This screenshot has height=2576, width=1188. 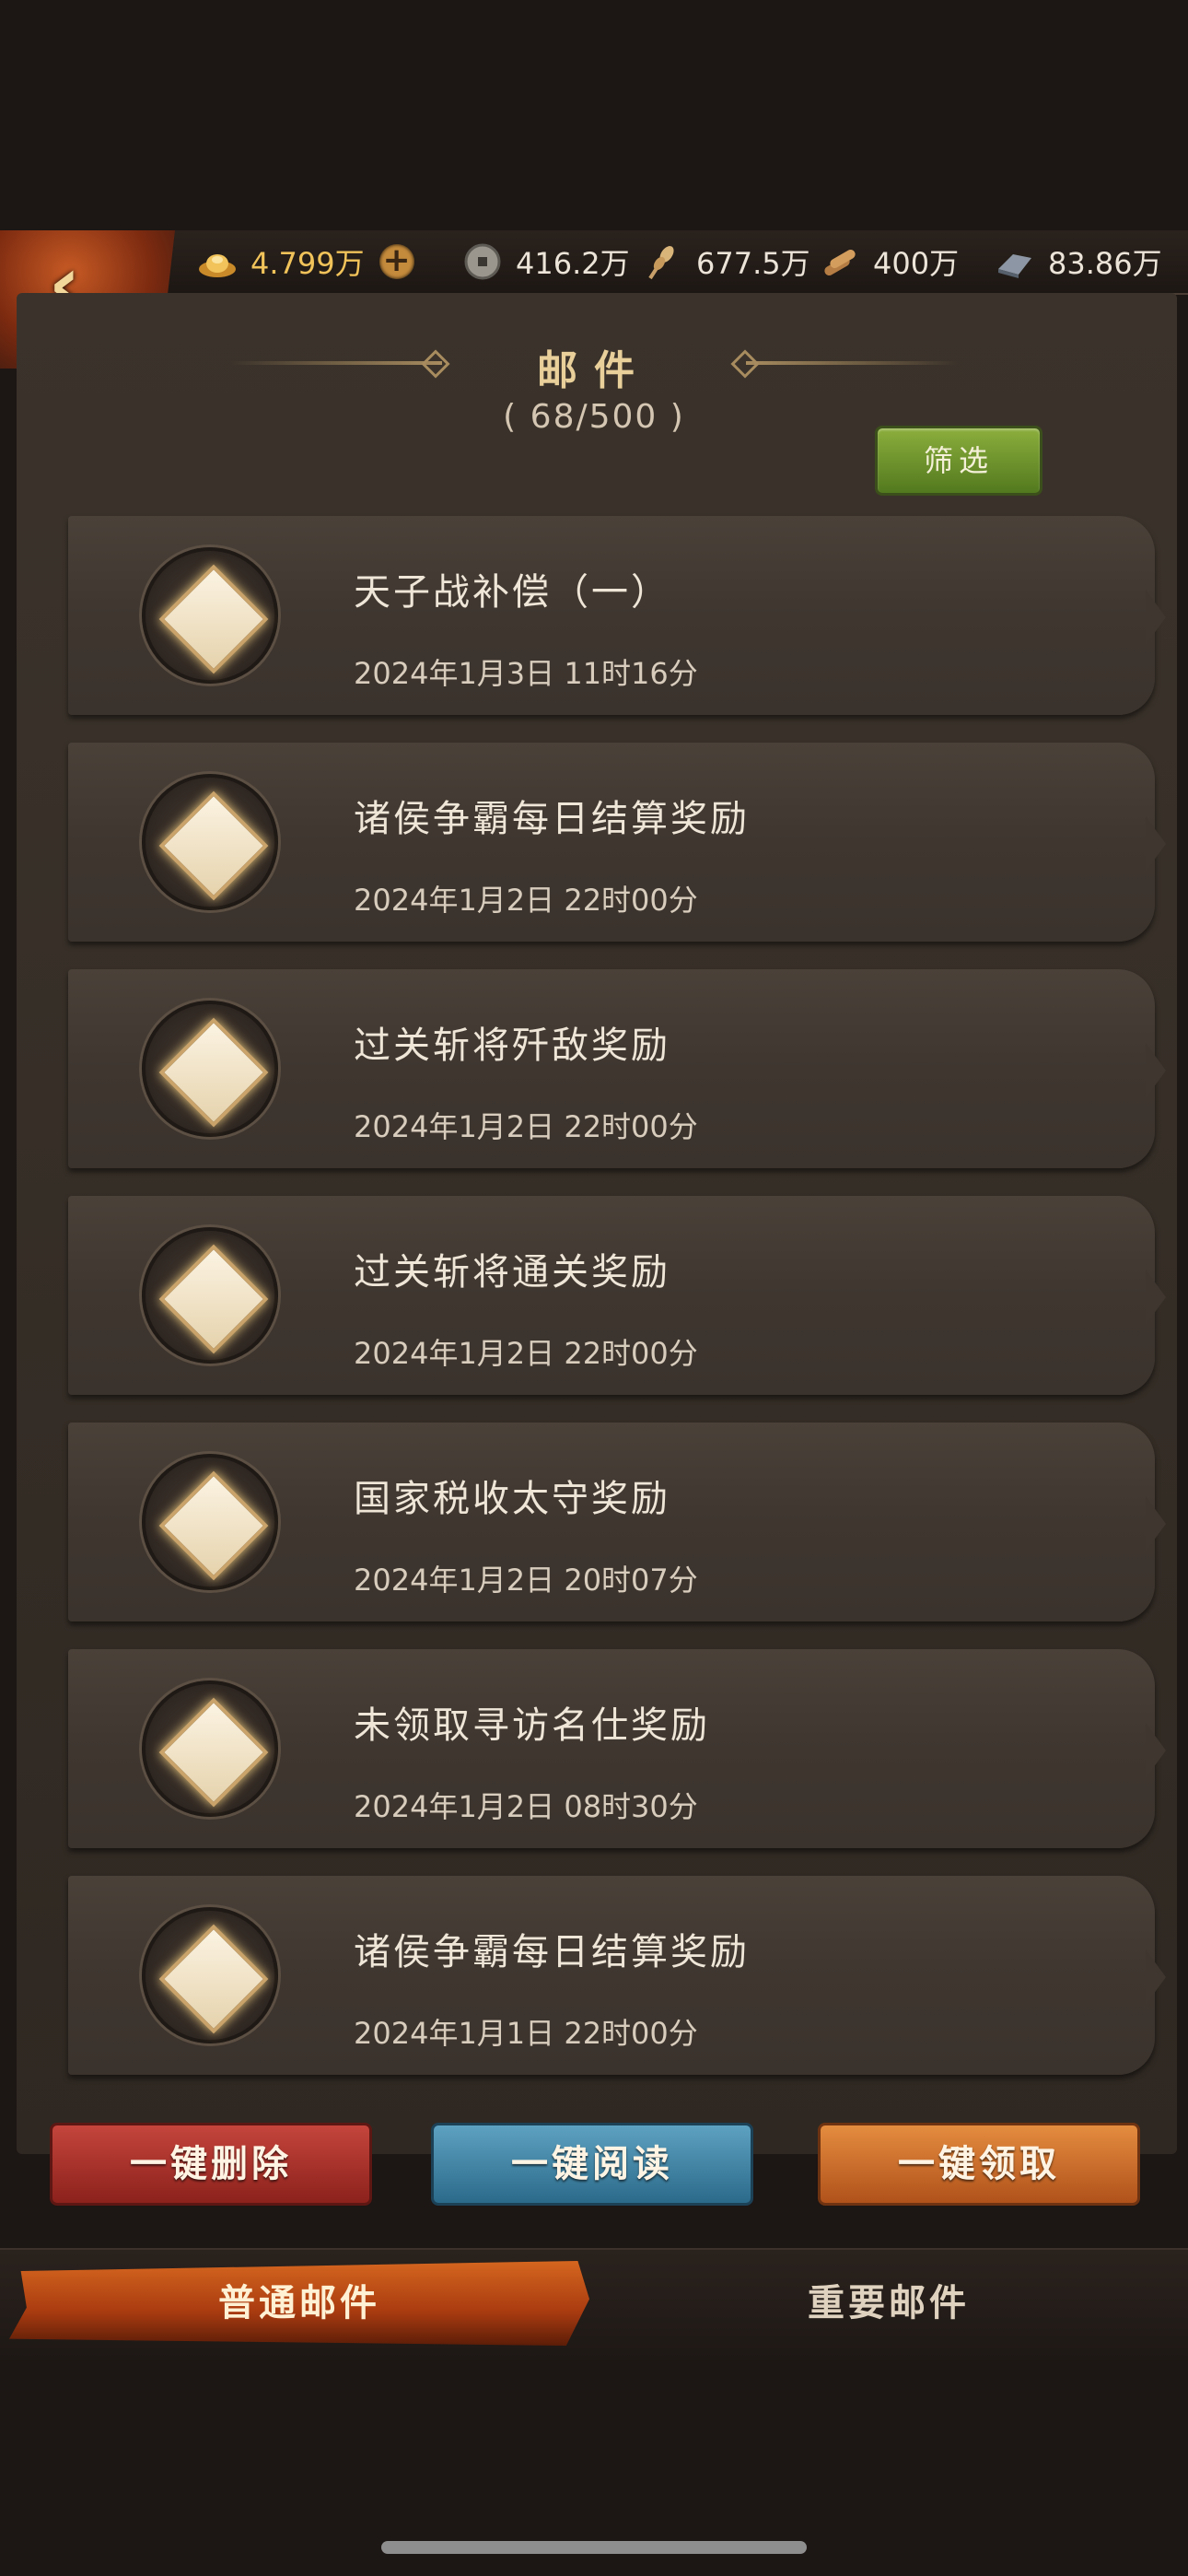 What do you see at coordinates (512, 1046) in the screenshot?
I see `mail-title: 过关斩将歼敌奖励` at bounding box center [512, 1046].